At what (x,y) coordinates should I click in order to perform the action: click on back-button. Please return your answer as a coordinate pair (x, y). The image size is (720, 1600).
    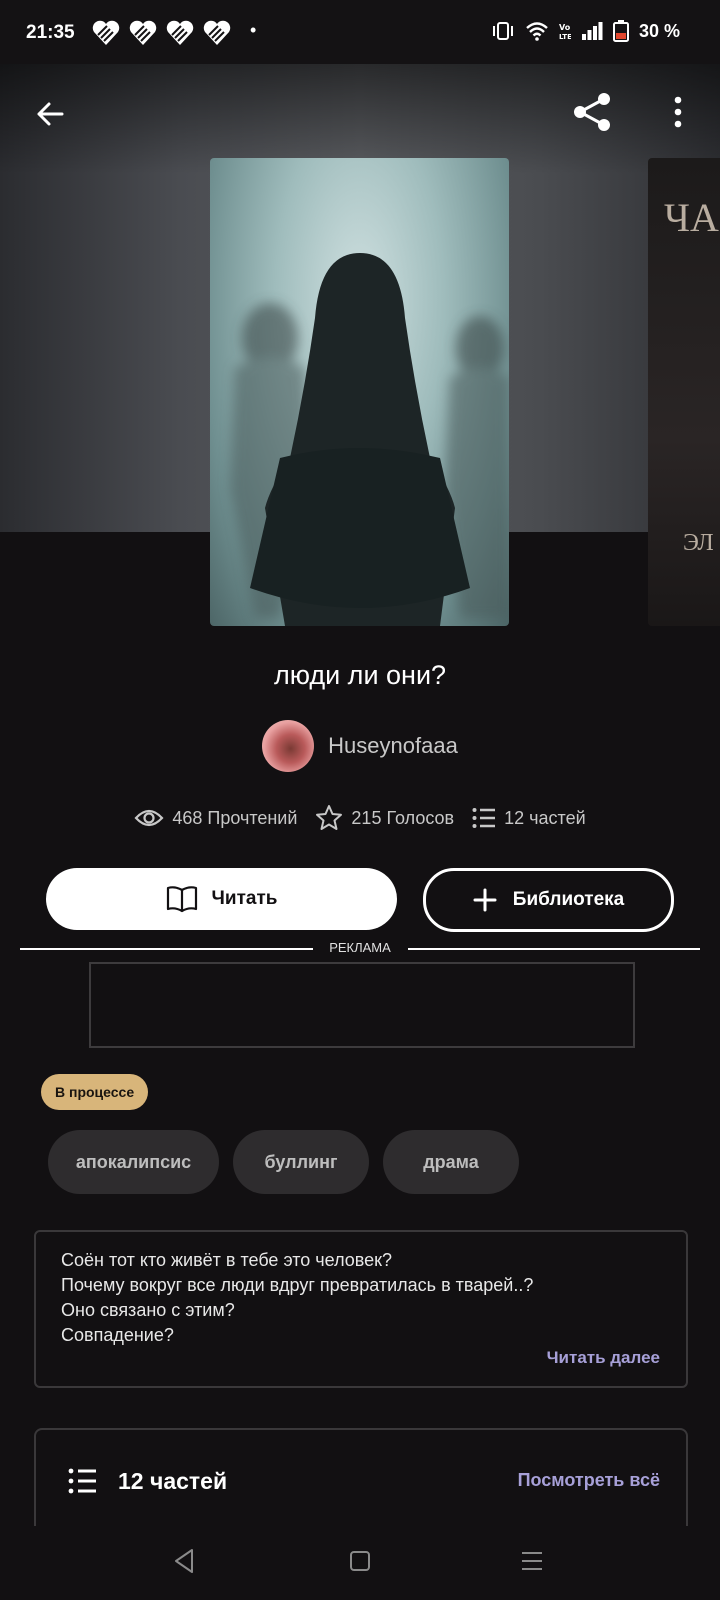
    Looking at the image, I should click on (50, 114).